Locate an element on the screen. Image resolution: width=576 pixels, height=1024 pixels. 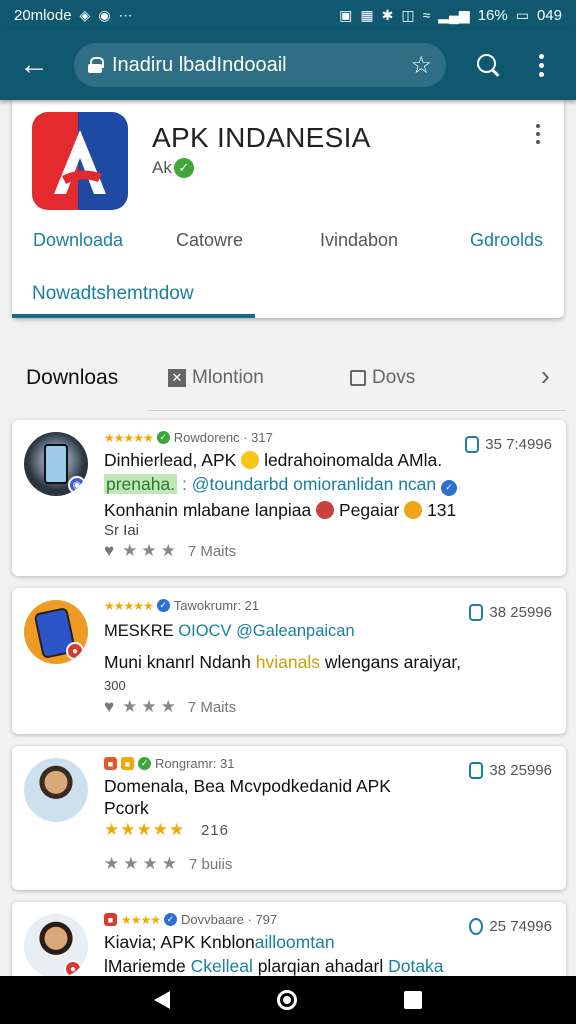
rating-row: ♥ ★★★ 7 Maits is located at coordinates (170, 551).